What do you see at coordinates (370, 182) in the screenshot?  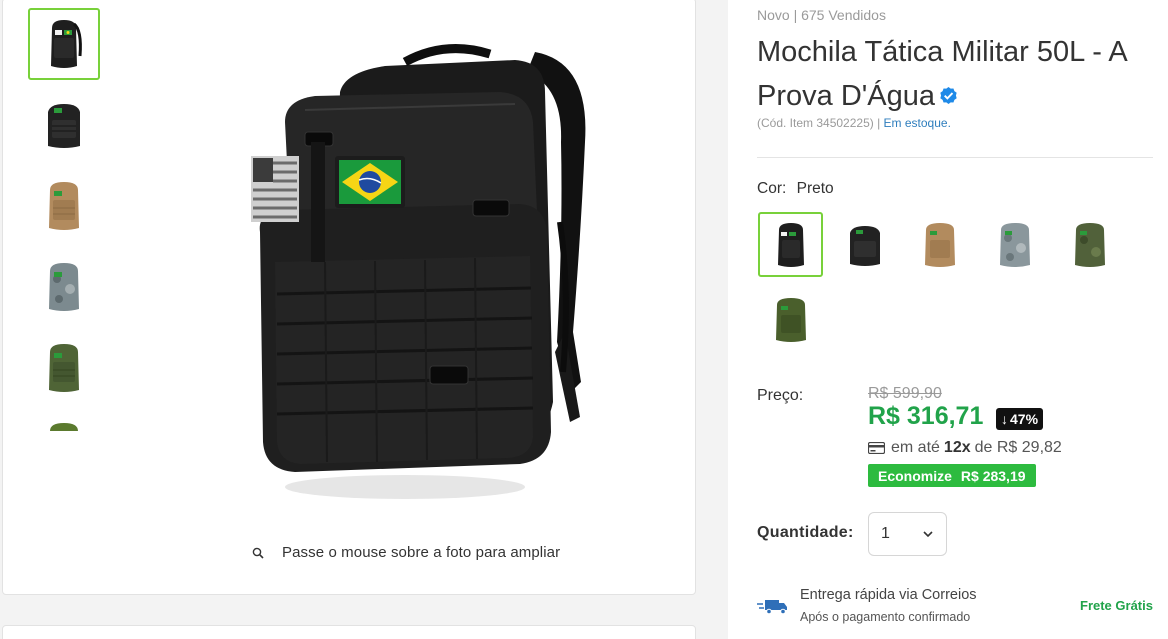 I see `brazil-flag-patch` at bounding box center [370, 182].